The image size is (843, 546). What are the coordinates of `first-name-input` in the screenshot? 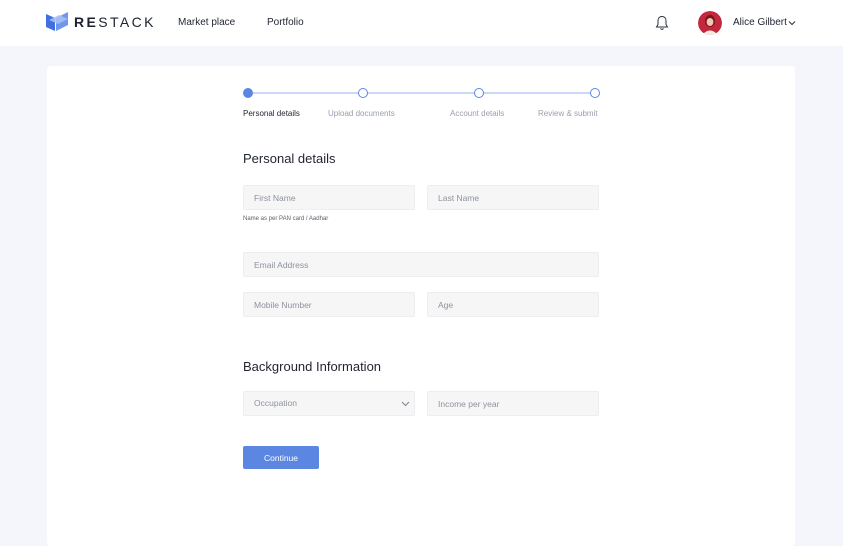 It's located at (329, 197).